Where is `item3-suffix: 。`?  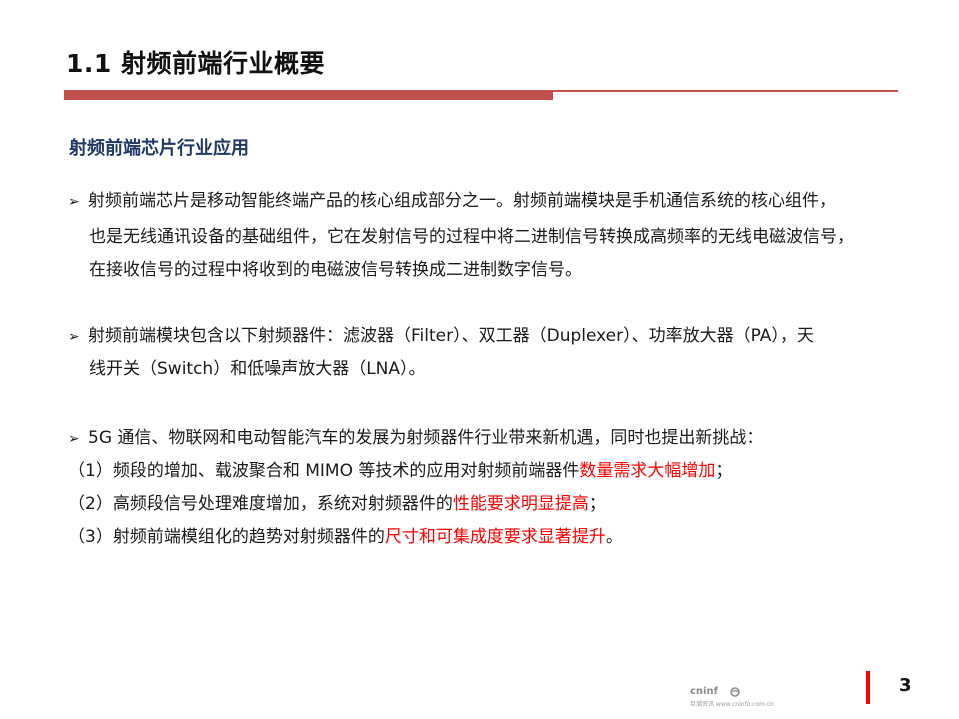
item3-suffix: 。 is located at coordinates (614, 537).